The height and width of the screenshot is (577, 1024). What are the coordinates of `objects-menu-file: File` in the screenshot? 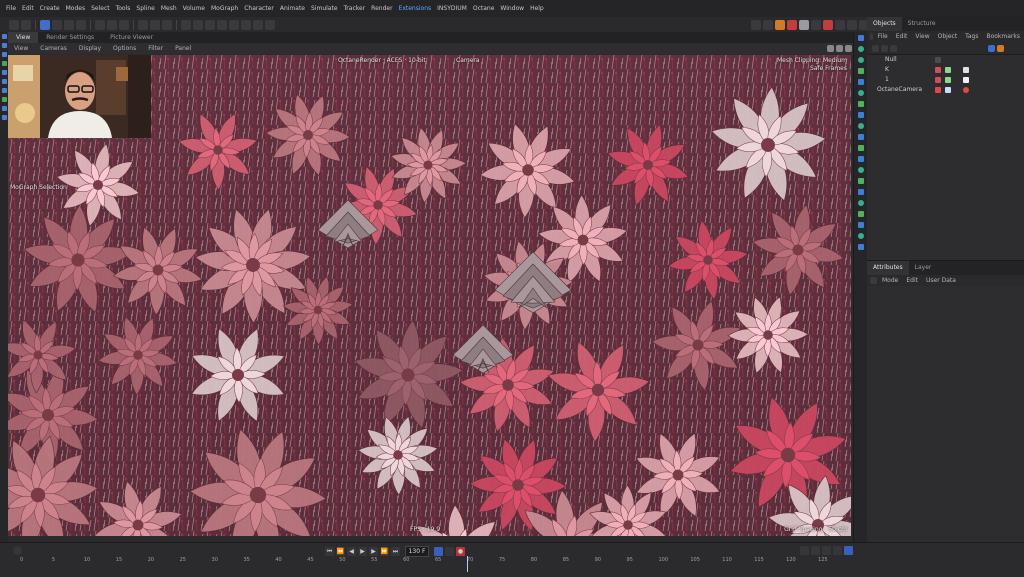 It's located at (883, 36).